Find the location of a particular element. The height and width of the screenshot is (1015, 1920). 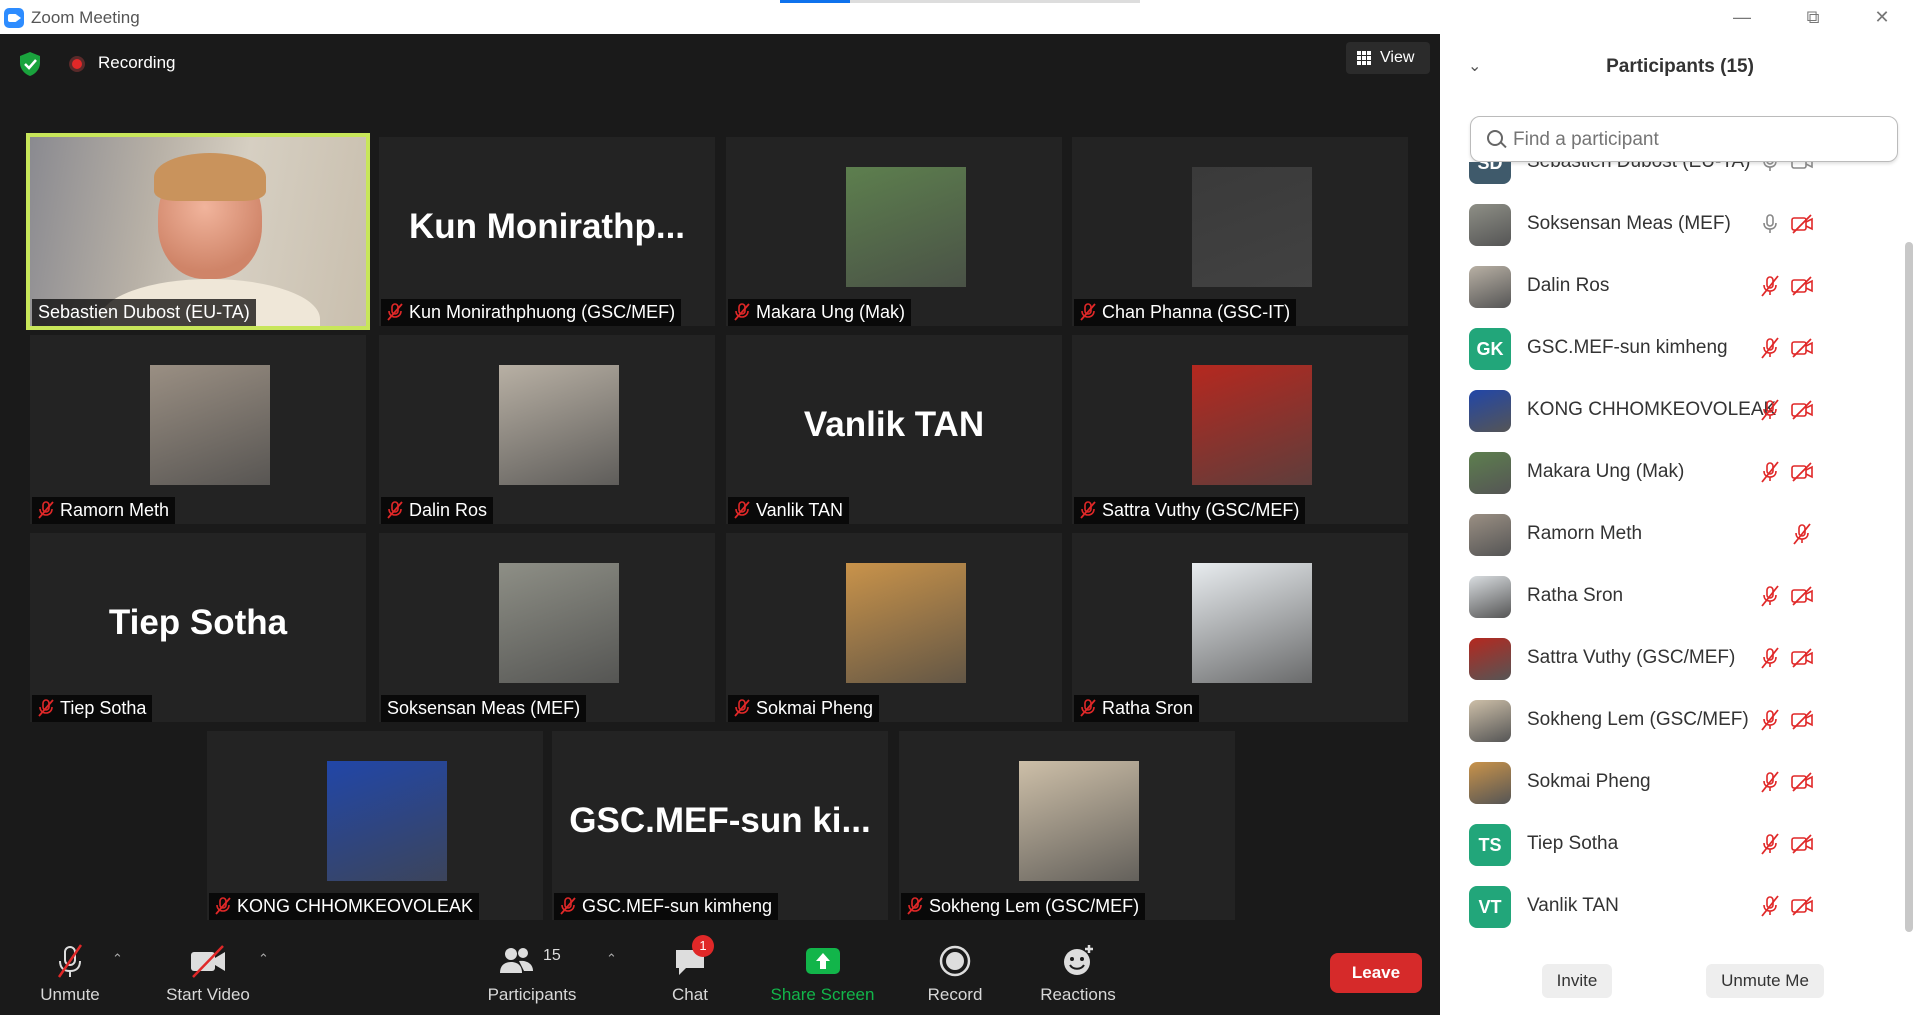

participant-row-ramorn-meth: Ramorn Meth is located at coordinates (1668, 535).